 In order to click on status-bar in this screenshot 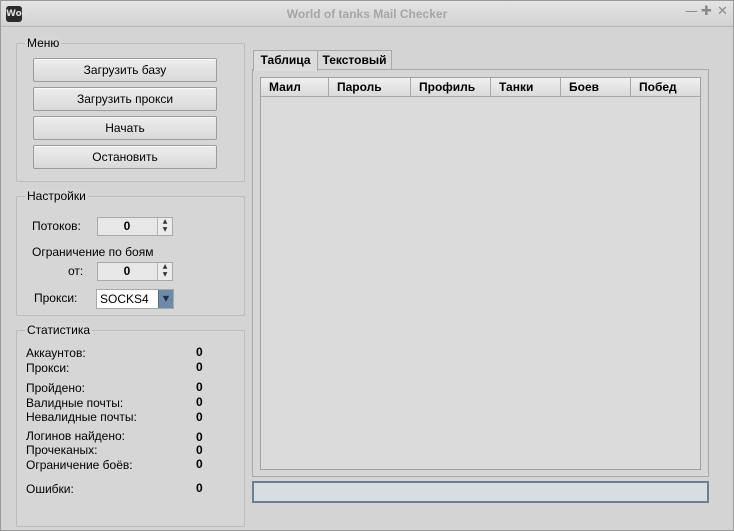, I will do `click(480, 492)`.